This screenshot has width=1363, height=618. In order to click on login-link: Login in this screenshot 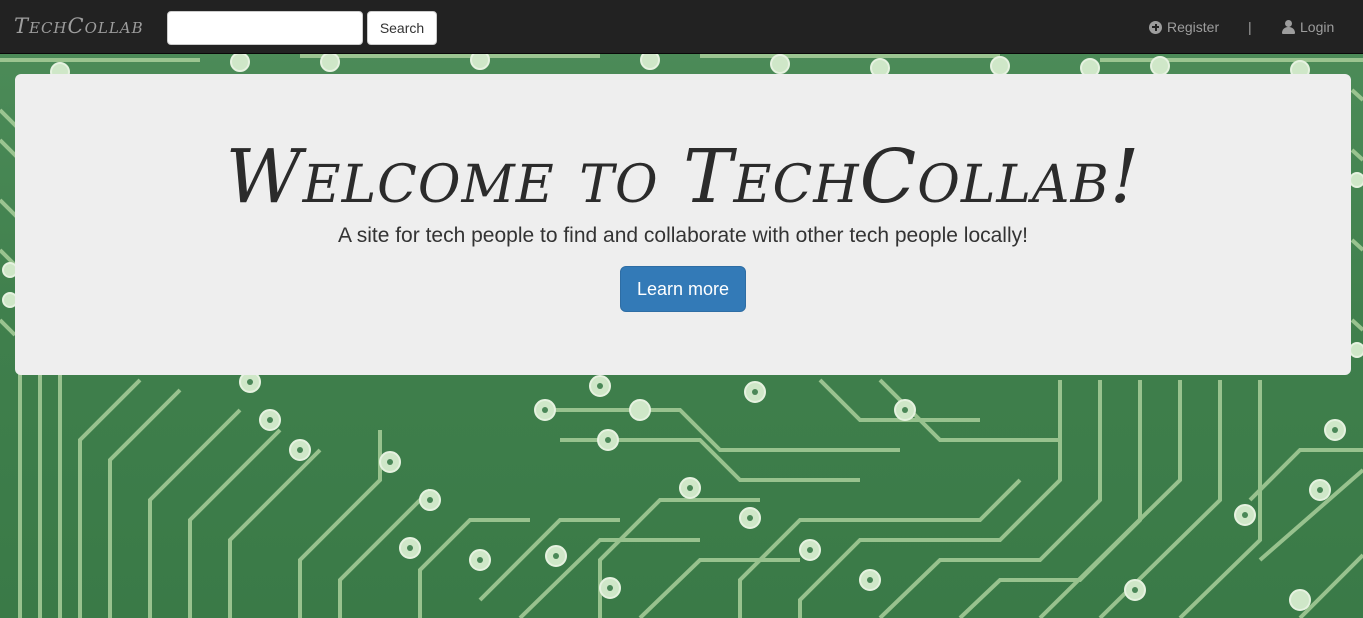, I will do `click(1308, 27)`.